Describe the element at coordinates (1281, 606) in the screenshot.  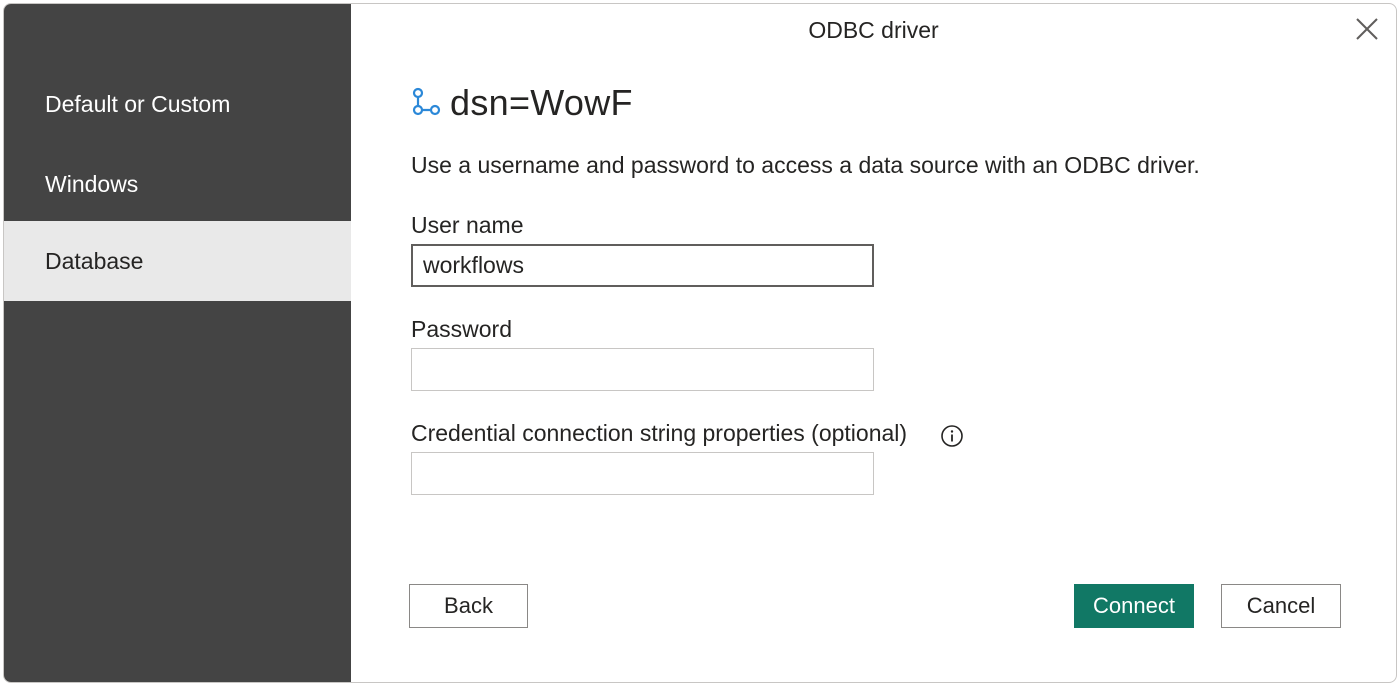
I see `cancel-button: Cancel` at that location.